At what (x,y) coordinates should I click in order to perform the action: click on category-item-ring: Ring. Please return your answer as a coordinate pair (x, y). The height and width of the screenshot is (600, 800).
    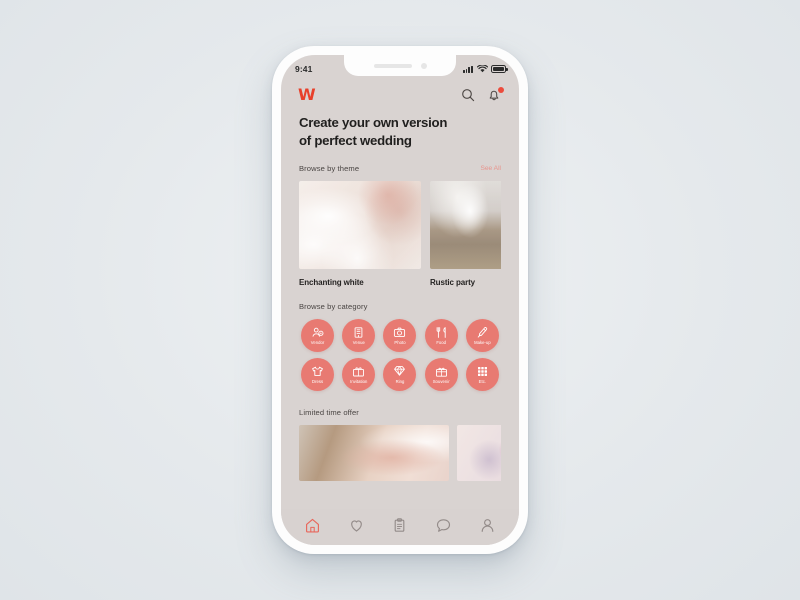
    Looking at the image, I should click on (399, 375).